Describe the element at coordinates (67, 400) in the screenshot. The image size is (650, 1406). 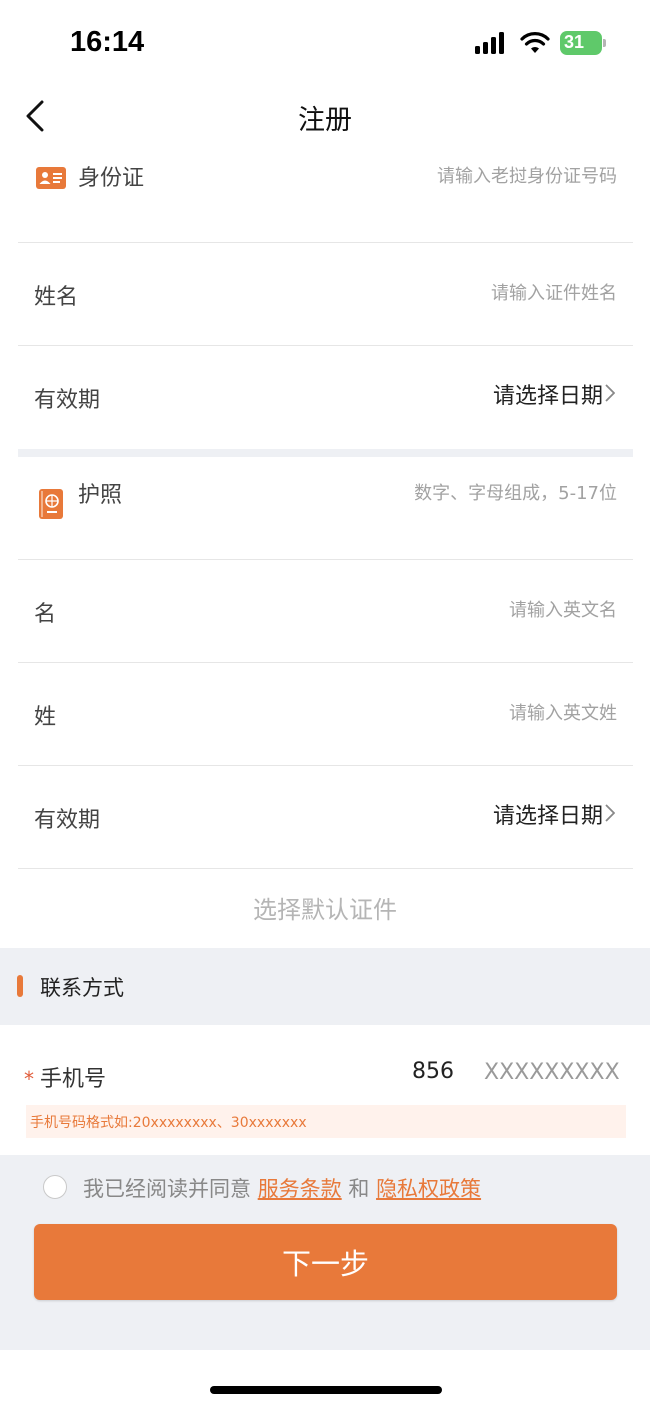
I see `id-expiry-label: 有效期` at that location.